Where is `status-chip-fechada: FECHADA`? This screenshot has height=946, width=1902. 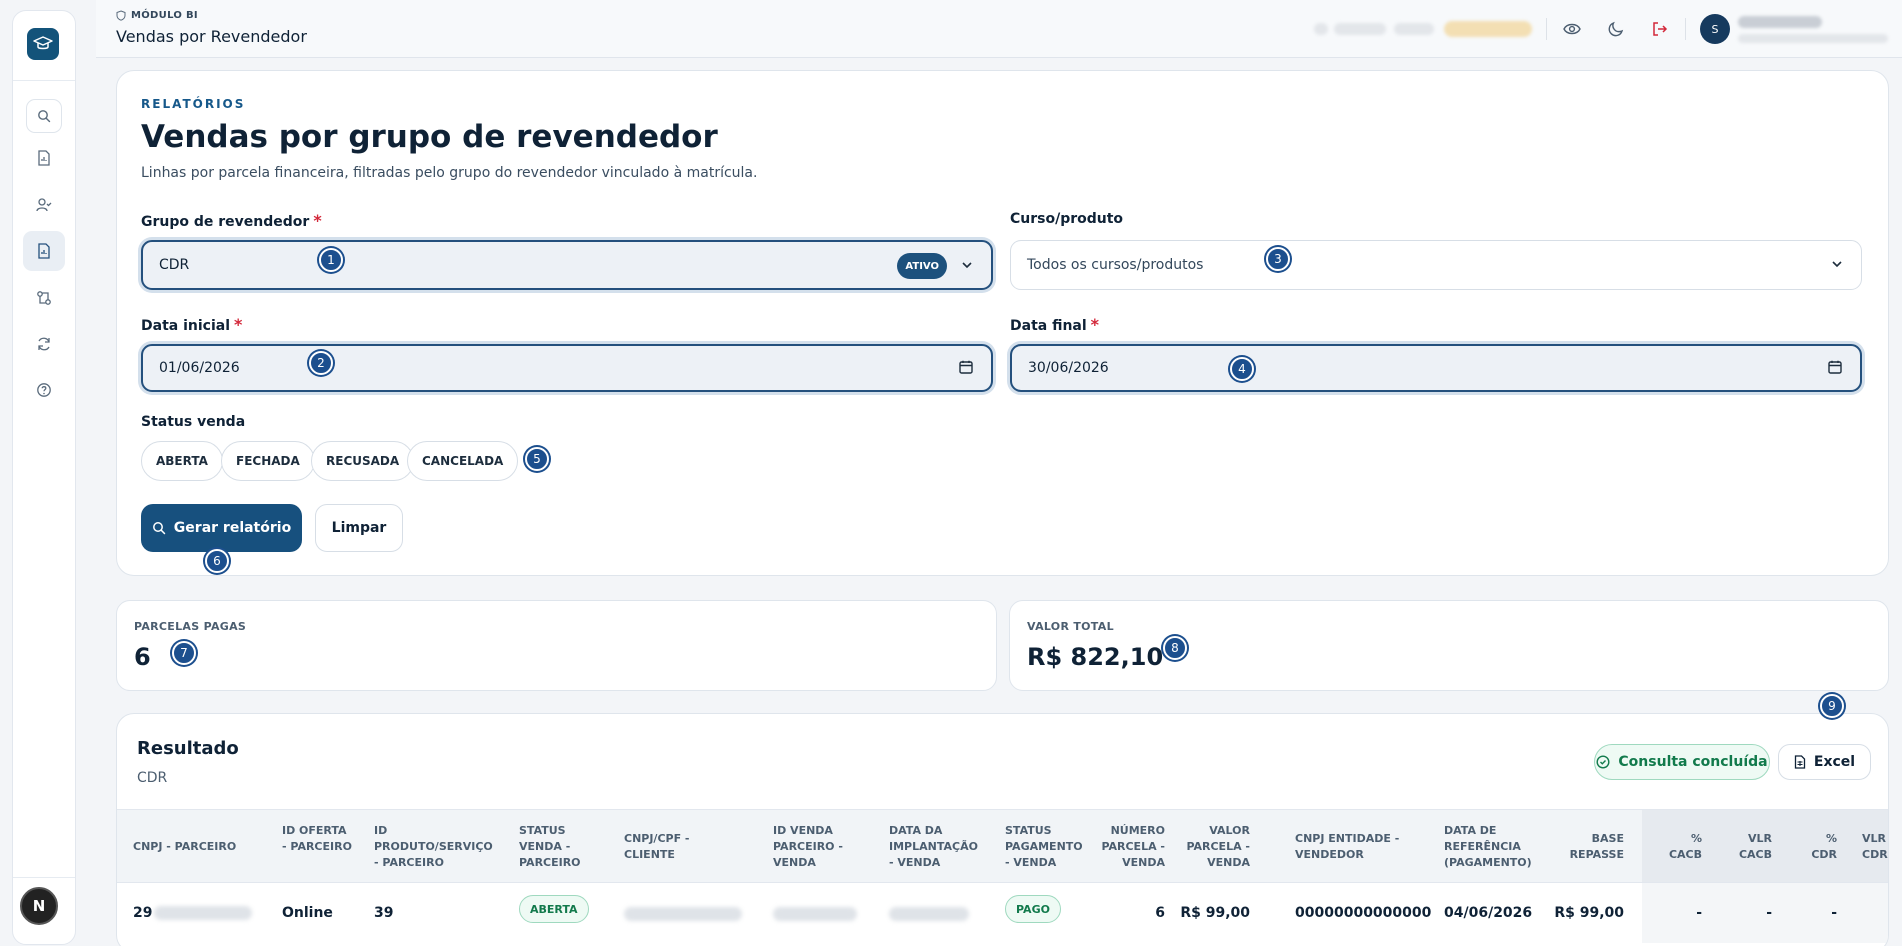 status-chip-fechada: FECHADA is located at coordinates (268, 461).